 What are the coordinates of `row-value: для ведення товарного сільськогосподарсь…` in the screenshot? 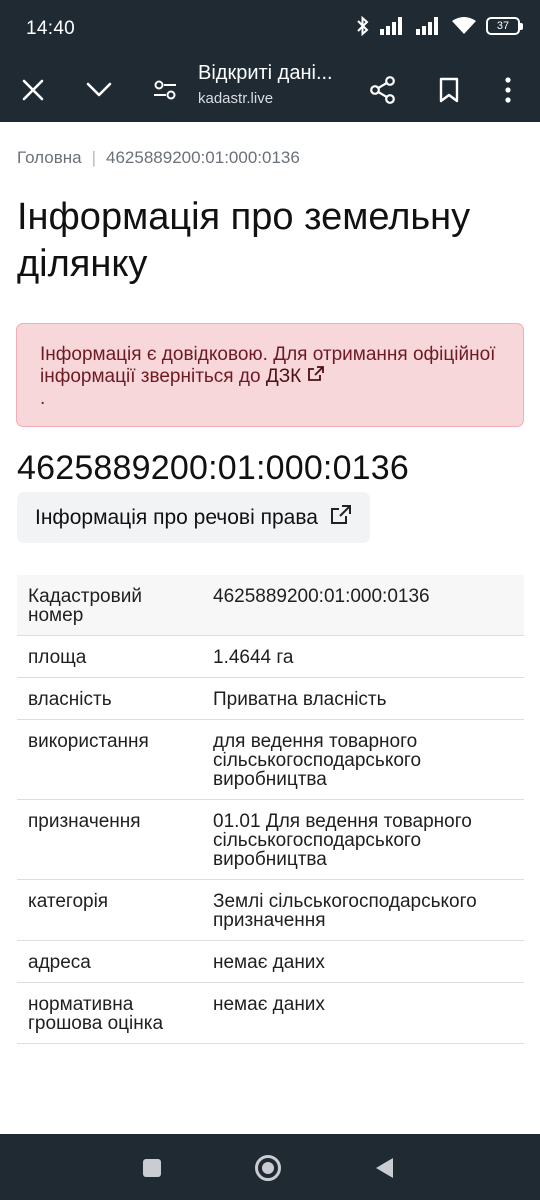 It's located at (363, 759).